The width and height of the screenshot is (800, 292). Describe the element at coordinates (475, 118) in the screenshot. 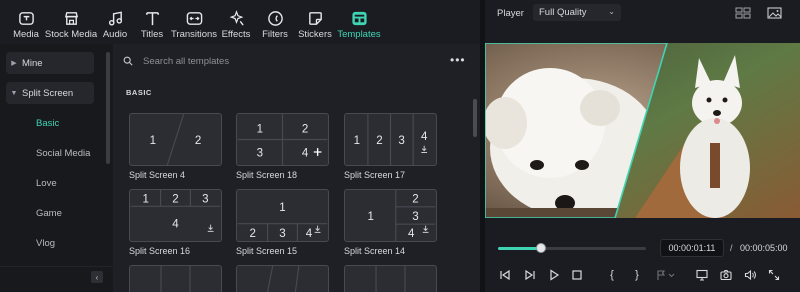

I see `panel-scrollbar` at that location.